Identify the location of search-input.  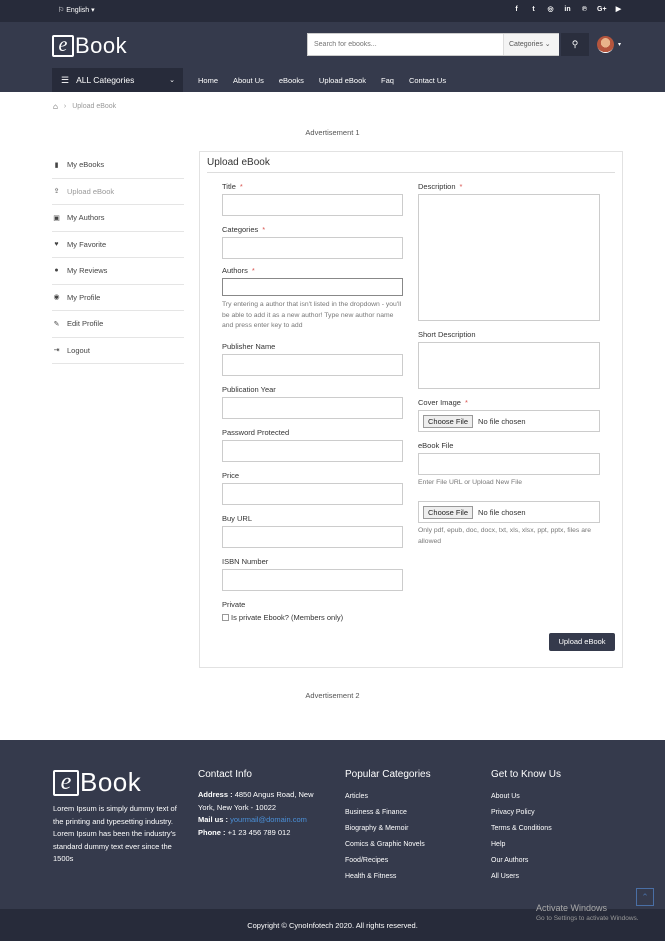
(405, 44).